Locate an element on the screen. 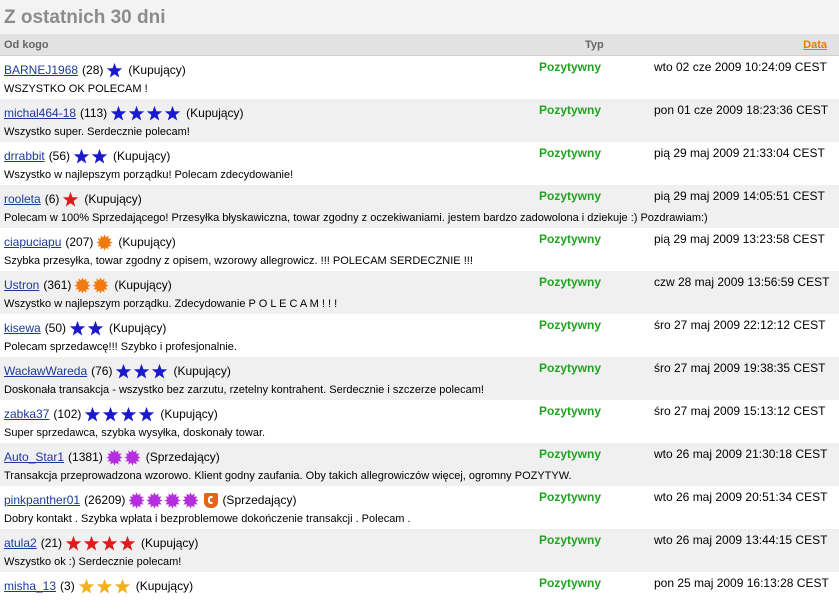  user-link: misha_13 is located at coordinates (30, 586).